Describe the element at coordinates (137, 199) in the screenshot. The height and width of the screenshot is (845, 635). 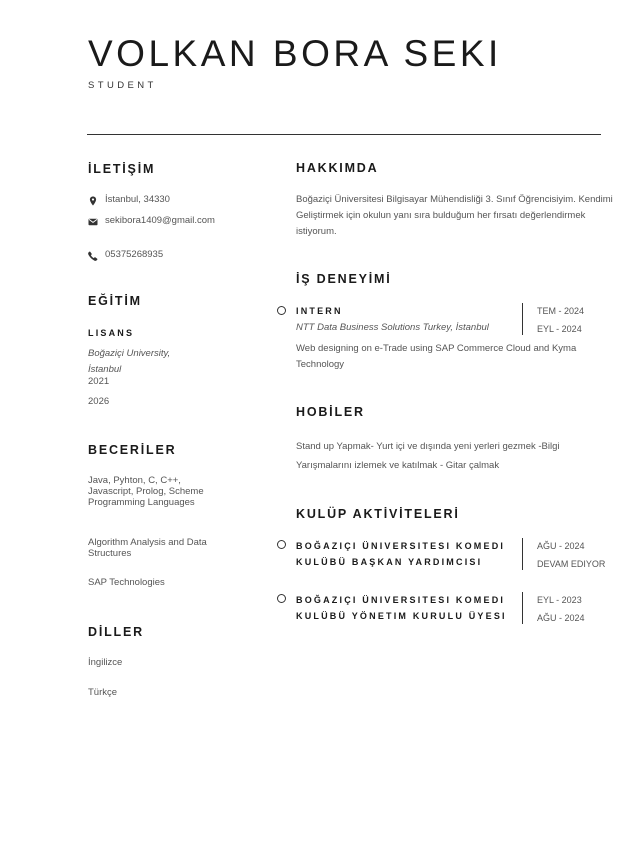
I see `location-text: İstanbul, 34330` at that location.